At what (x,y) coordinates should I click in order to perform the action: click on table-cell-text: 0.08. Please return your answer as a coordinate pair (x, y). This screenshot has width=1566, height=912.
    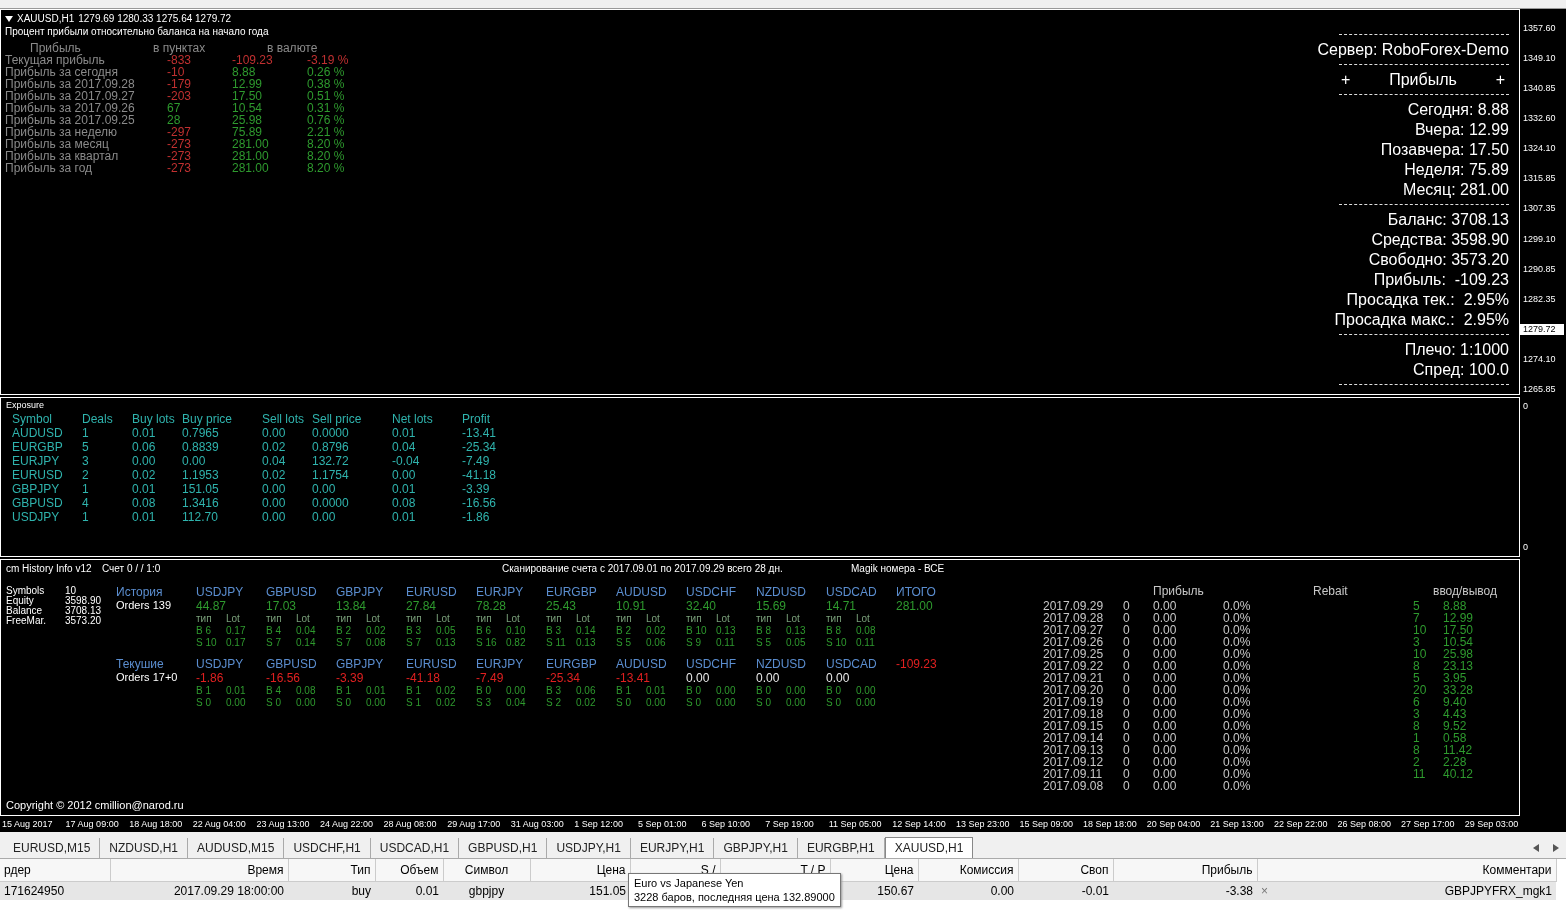
    Looking at the image, I should click on (404, 503).